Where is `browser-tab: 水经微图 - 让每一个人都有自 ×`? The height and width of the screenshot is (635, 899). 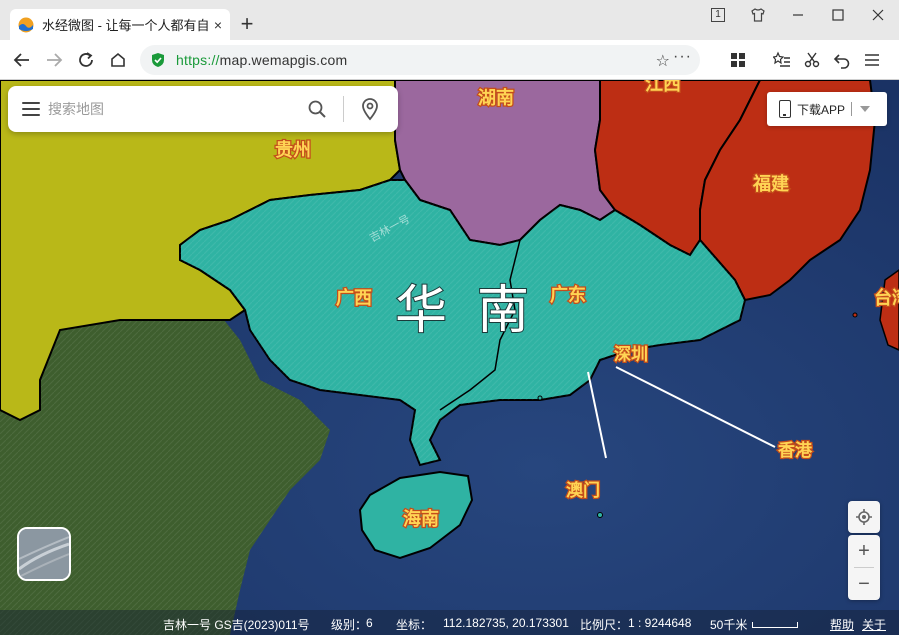 browser-tab: 水经微图 - 让每一个人都有自 × is located at coordinates (120, 24).